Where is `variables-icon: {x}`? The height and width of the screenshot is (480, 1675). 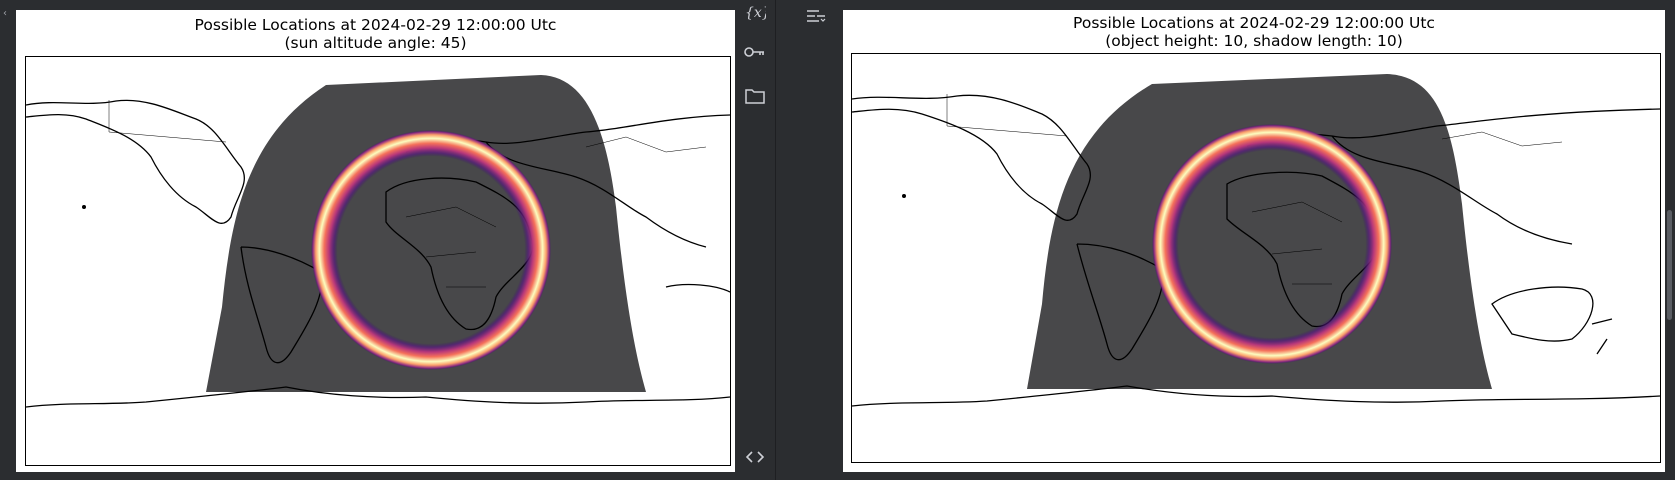 variables-icon: {x} is located at coordinates (755, 12).